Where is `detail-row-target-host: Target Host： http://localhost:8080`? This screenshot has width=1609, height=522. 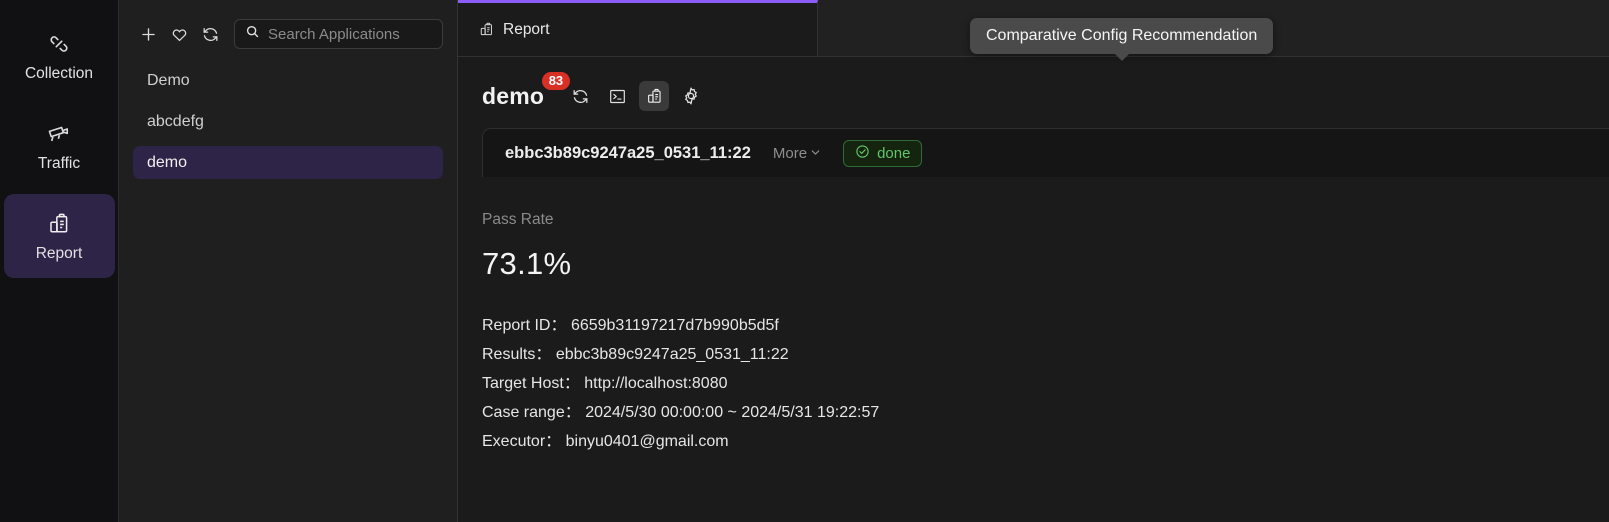
detail-row-target-host: Target Host： http://localhost:8080 is located at coordinates (812, 383).